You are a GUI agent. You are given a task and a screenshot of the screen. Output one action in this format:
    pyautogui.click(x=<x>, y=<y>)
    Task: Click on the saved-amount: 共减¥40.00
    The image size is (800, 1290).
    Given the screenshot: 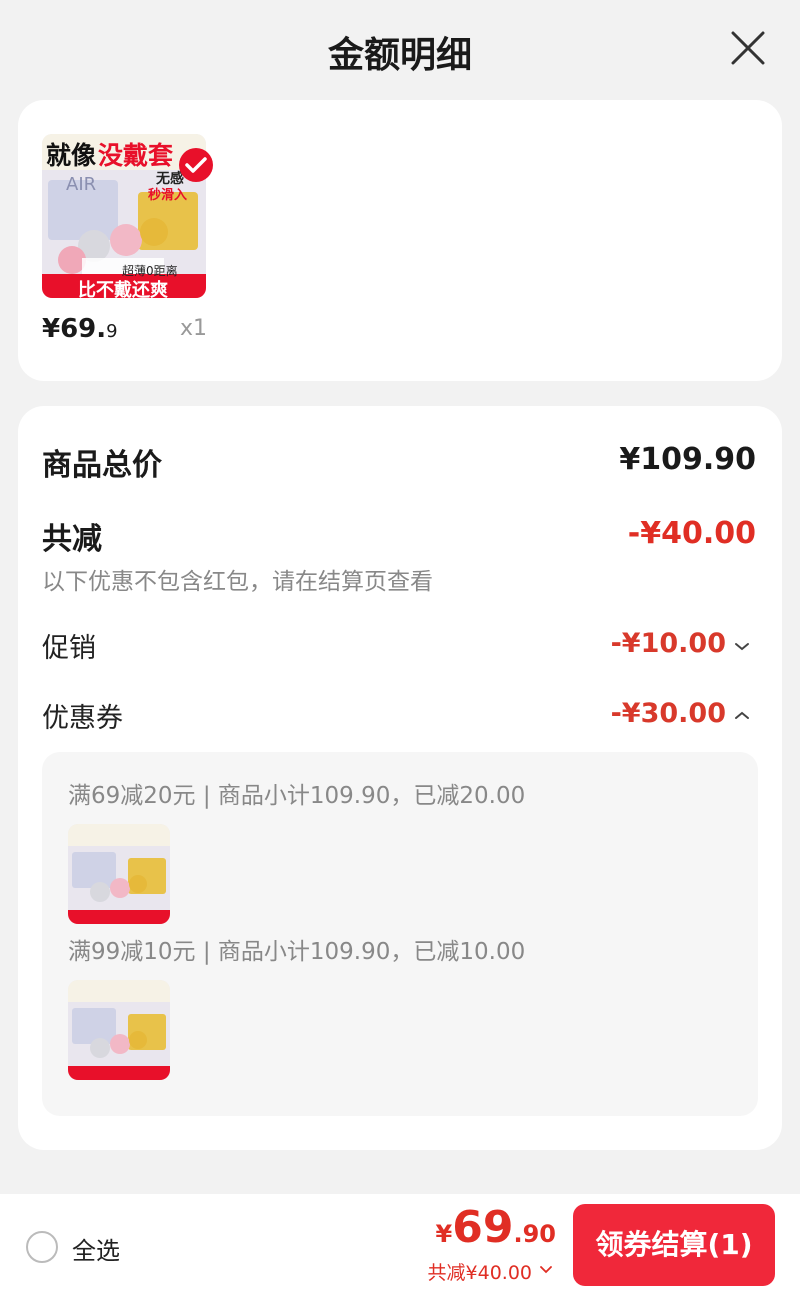 What is the action you would take?
    pyautogui.click(x=480, y=1271)
    